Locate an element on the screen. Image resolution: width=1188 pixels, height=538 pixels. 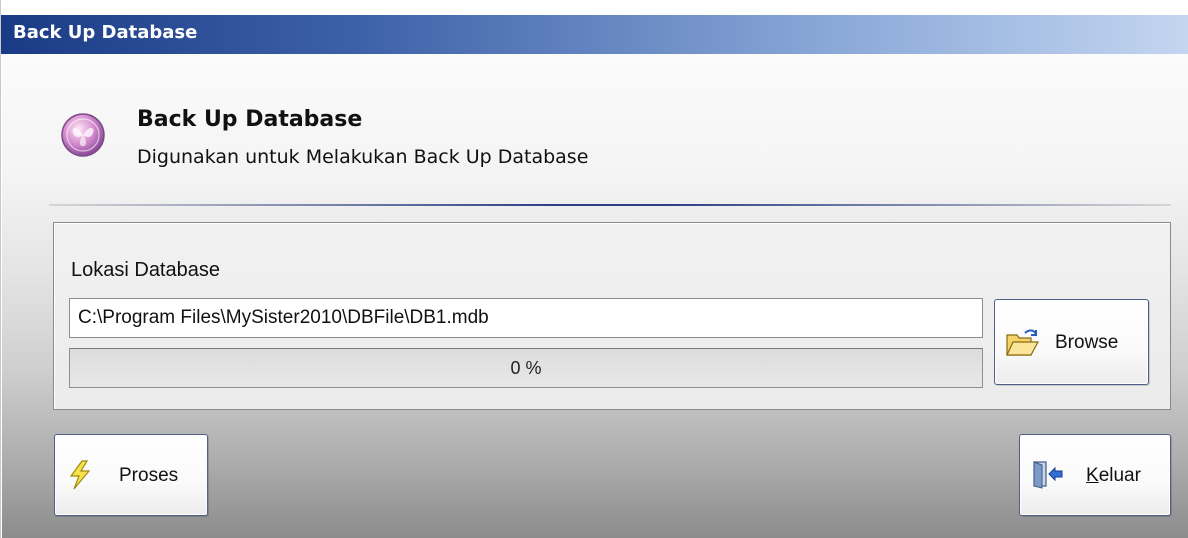
database-location-label: Lokasi Database is located at coordinates (145, 270).